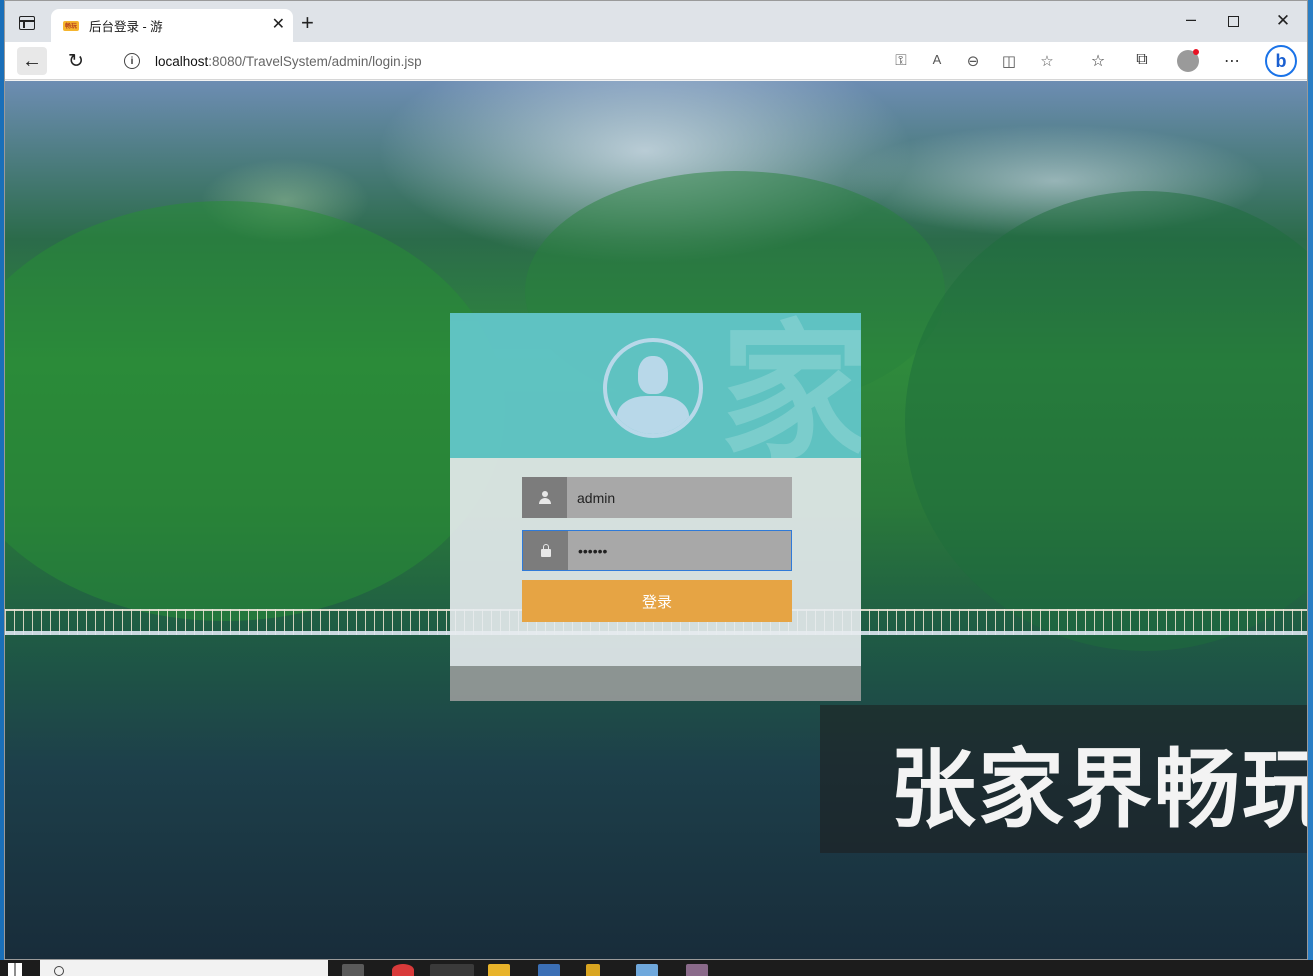  I want to click on url-path: :8080/TravelSystem/admin/login.jsp, so click(315, 61).